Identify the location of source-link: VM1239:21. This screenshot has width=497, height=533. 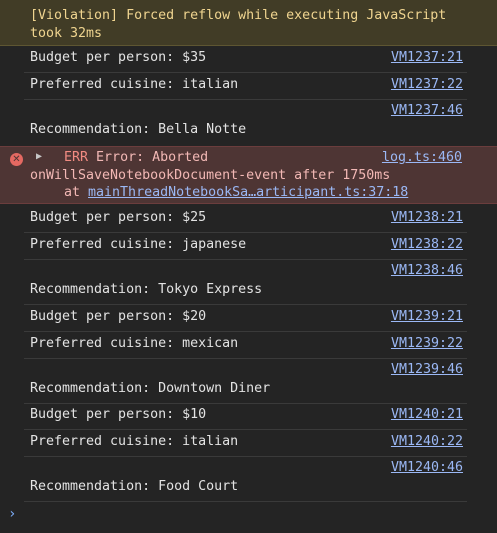
(427, 316).